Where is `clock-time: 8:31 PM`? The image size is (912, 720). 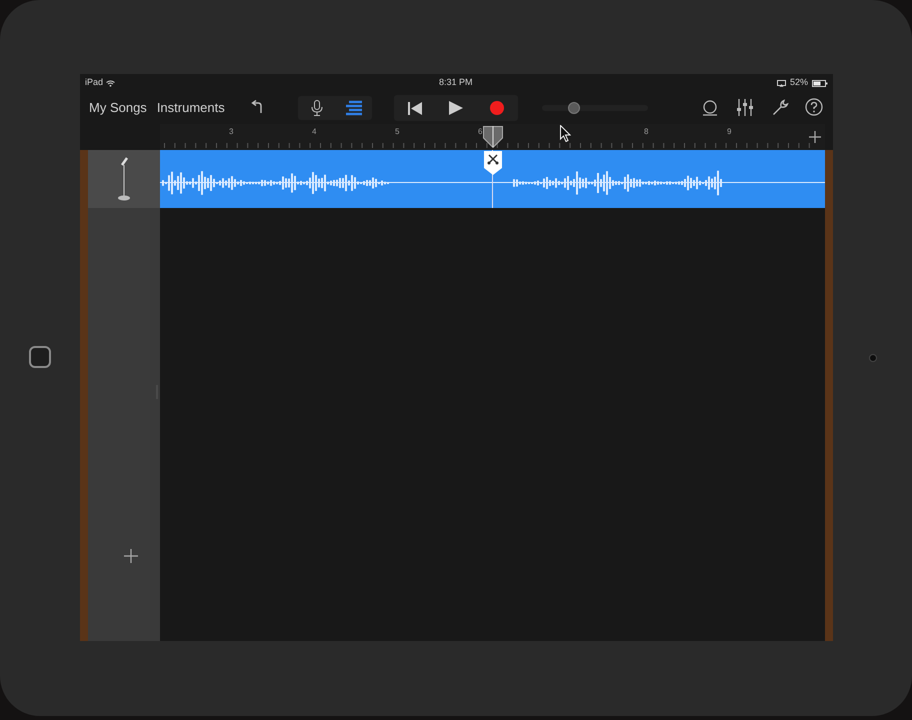
clock-time: 8:31 PM is located at coordinates (456, 83).